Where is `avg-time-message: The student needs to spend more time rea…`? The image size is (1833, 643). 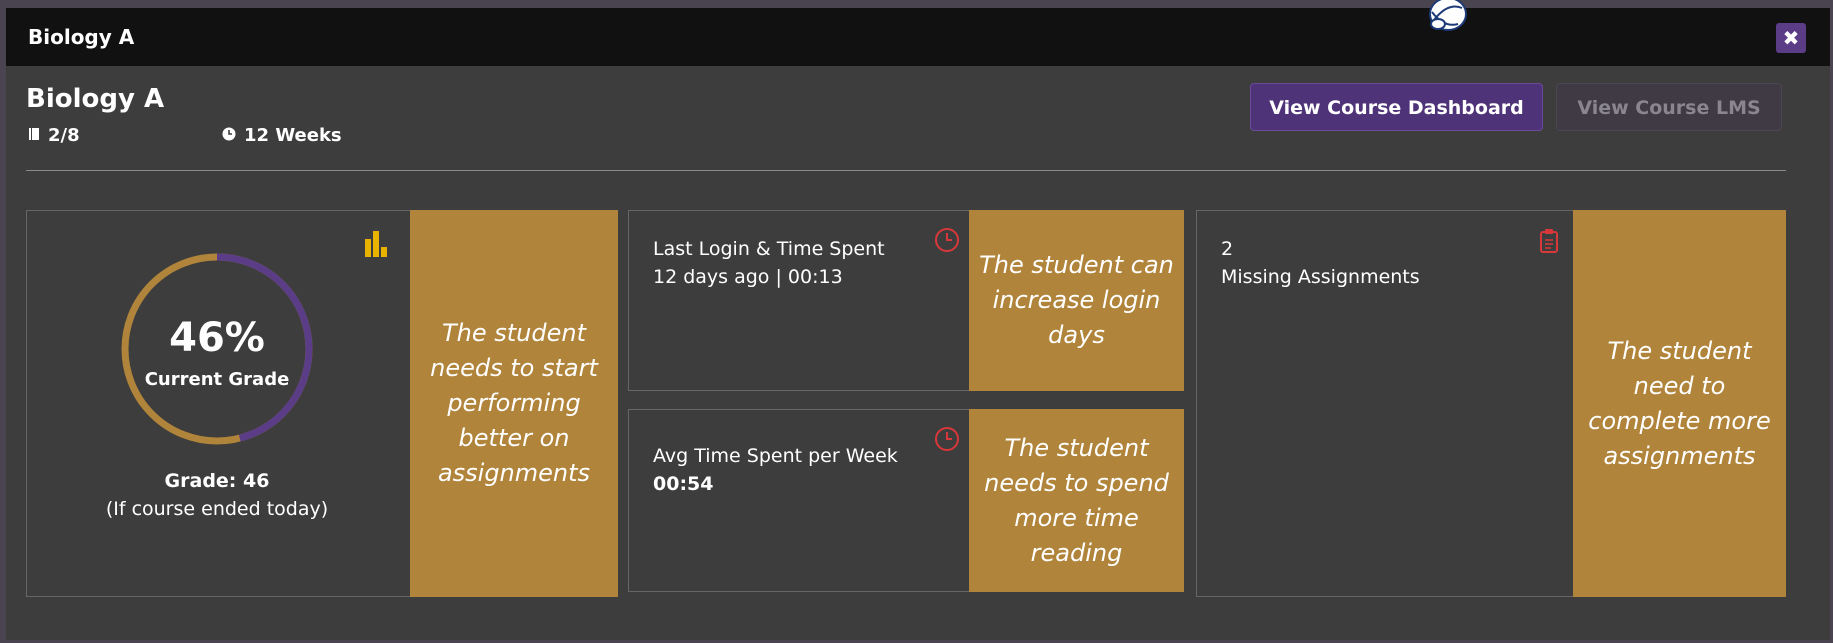 avg-time-message: The student needs to spend more time rea… is located at coordinates (1076, 500).